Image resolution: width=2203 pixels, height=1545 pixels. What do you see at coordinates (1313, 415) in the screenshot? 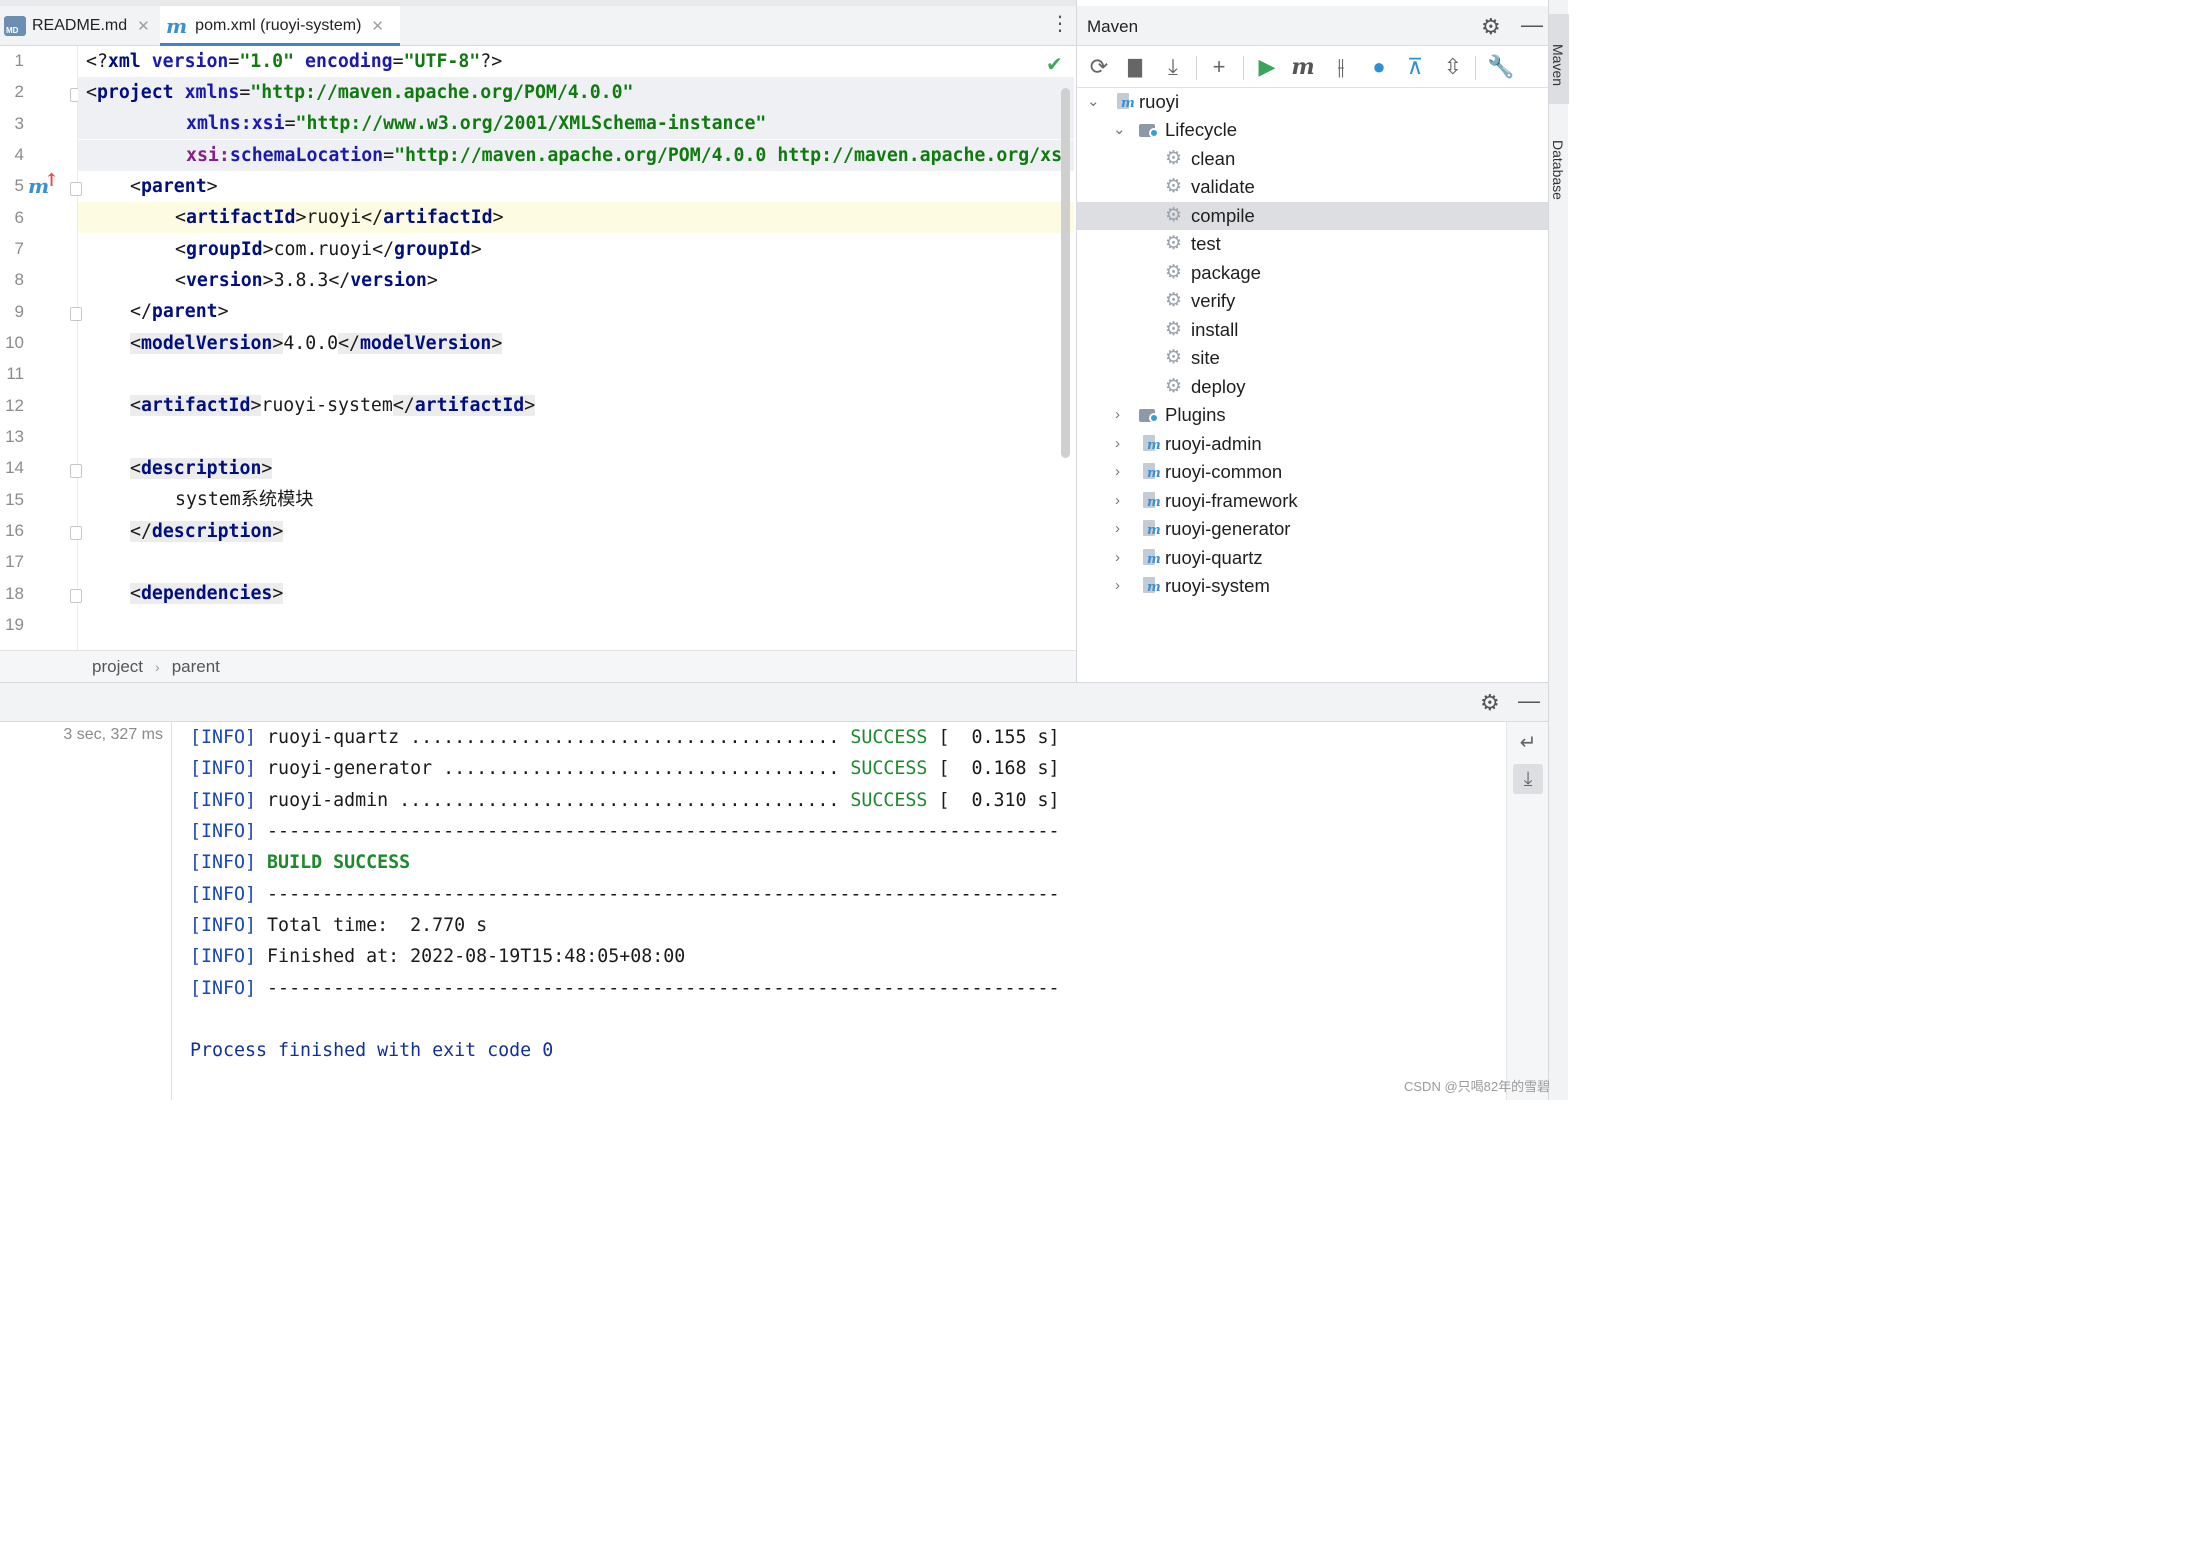
I see `tree-node-plugins: › Plugins` at bounding box center [1313, 415].